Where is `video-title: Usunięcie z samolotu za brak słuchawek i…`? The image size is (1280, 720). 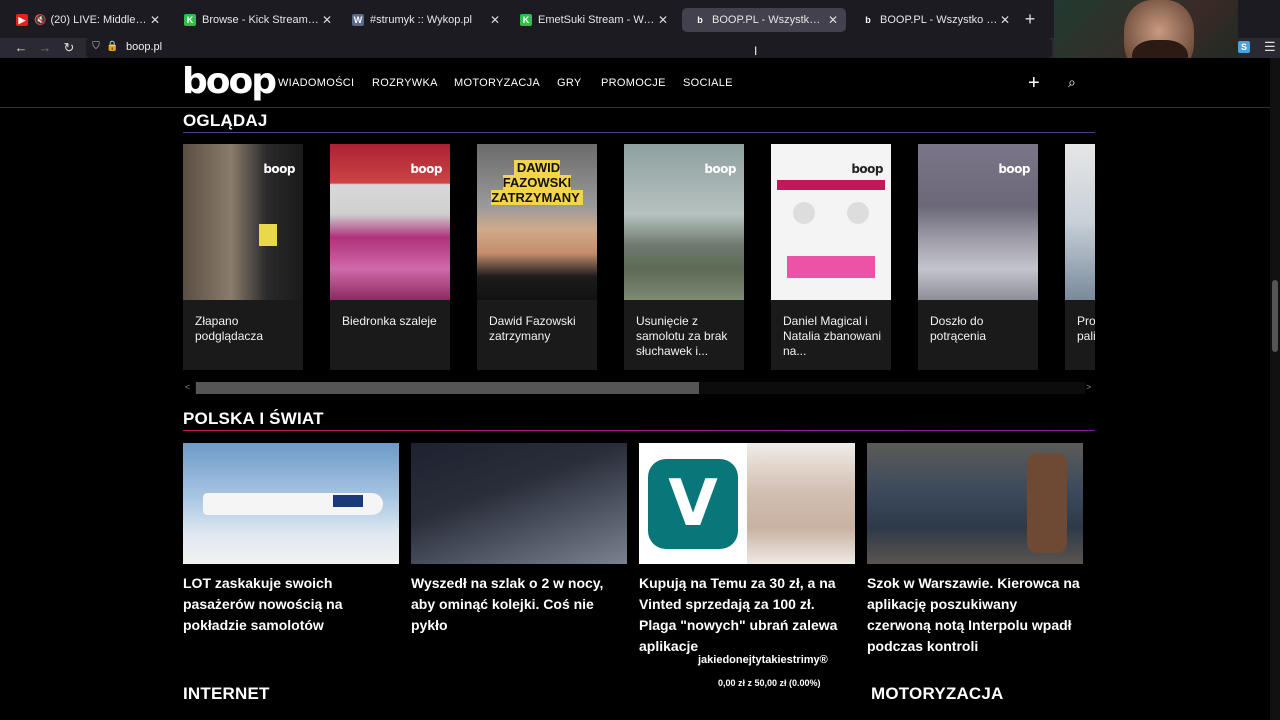 video-title: Usunięcie z samolotu za brak słuchawek i… is located at coordinates (682, 336).